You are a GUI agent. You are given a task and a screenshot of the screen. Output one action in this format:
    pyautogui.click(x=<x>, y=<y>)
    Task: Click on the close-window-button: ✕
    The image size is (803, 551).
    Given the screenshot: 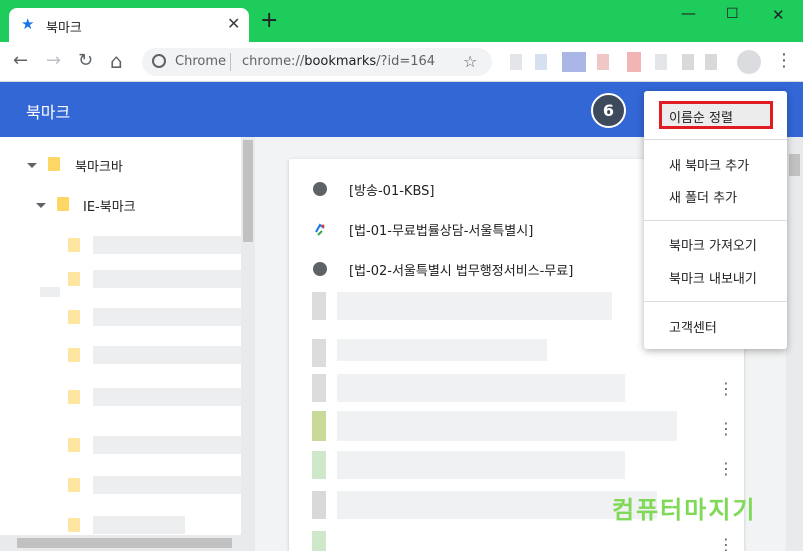 What is the action you would take?
    pyautogui.click(x=778, y=15)
    